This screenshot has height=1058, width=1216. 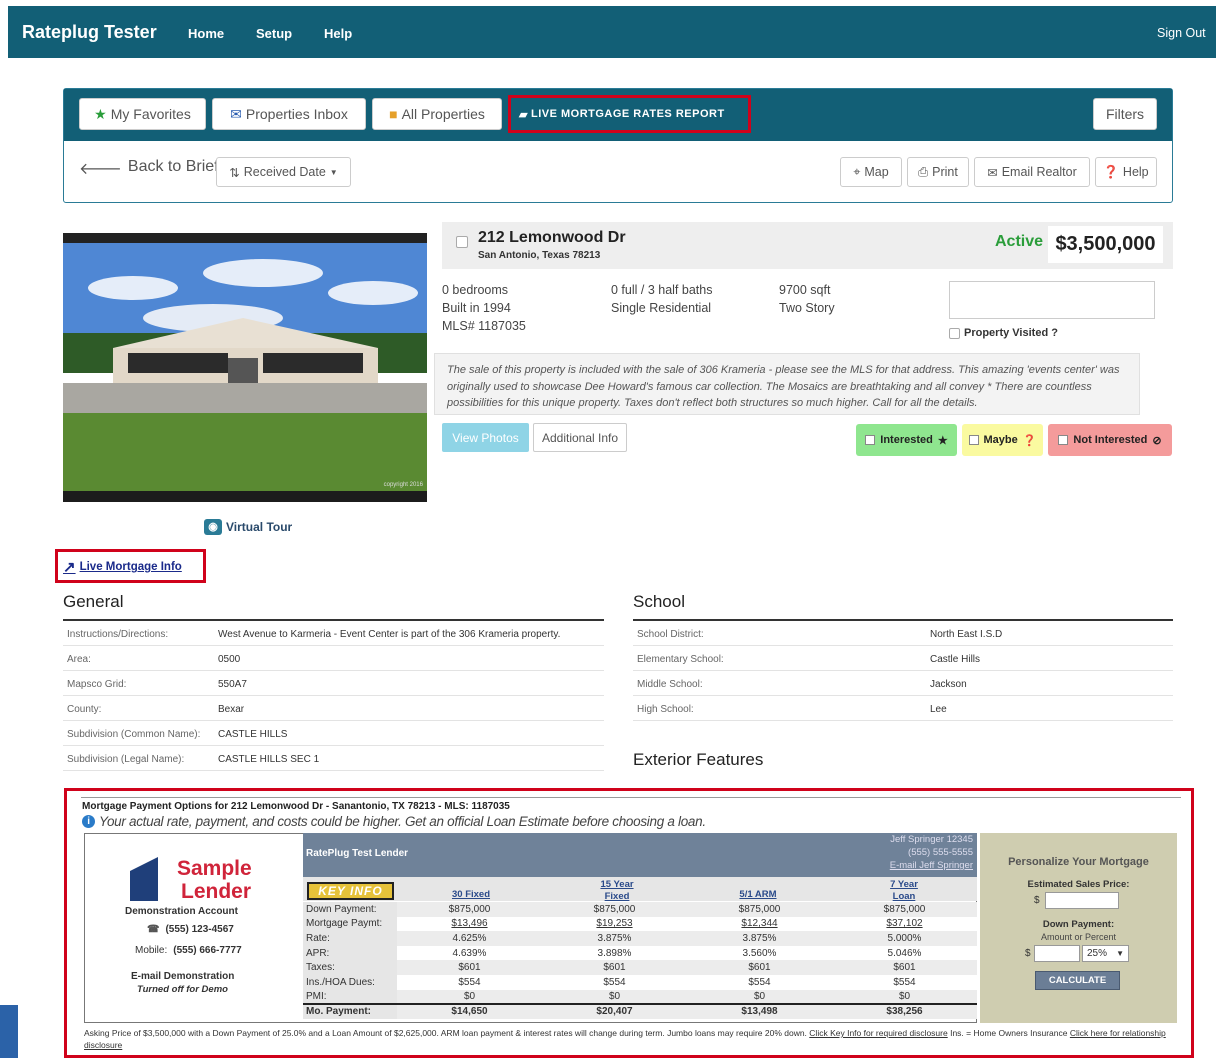 I want to click on general-value: CASTLE HILLS SEC 1, so click(x=269, y=759).